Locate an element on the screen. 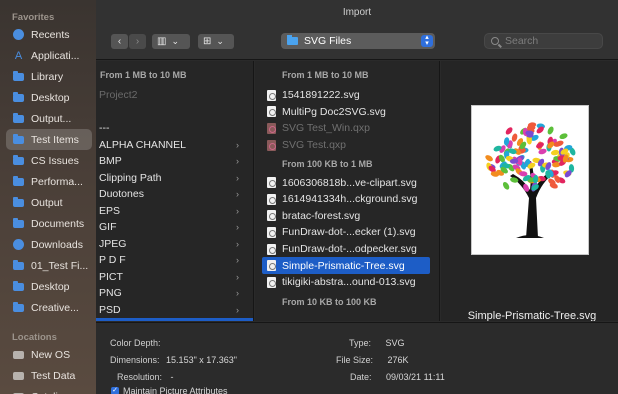 Image resolution: width=618 pixels, height=394 pixels. folder-row: EPS › is located at coordinates (174, 211).